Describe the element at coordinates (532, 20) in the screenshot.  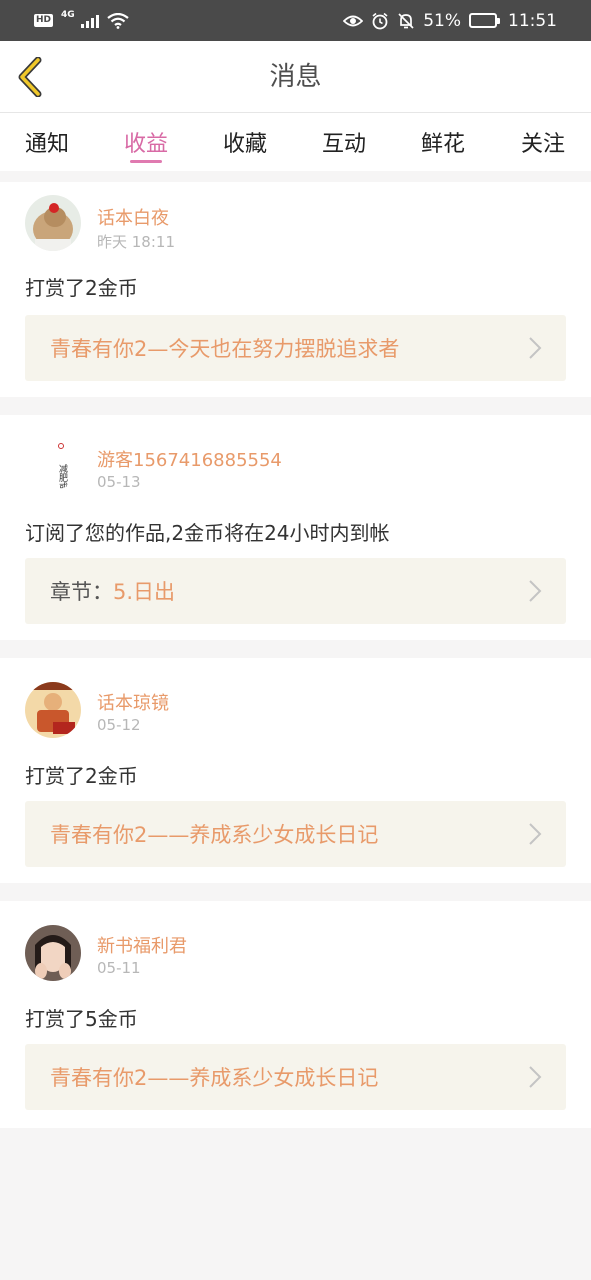
I see `clock: 11:51` at that location.